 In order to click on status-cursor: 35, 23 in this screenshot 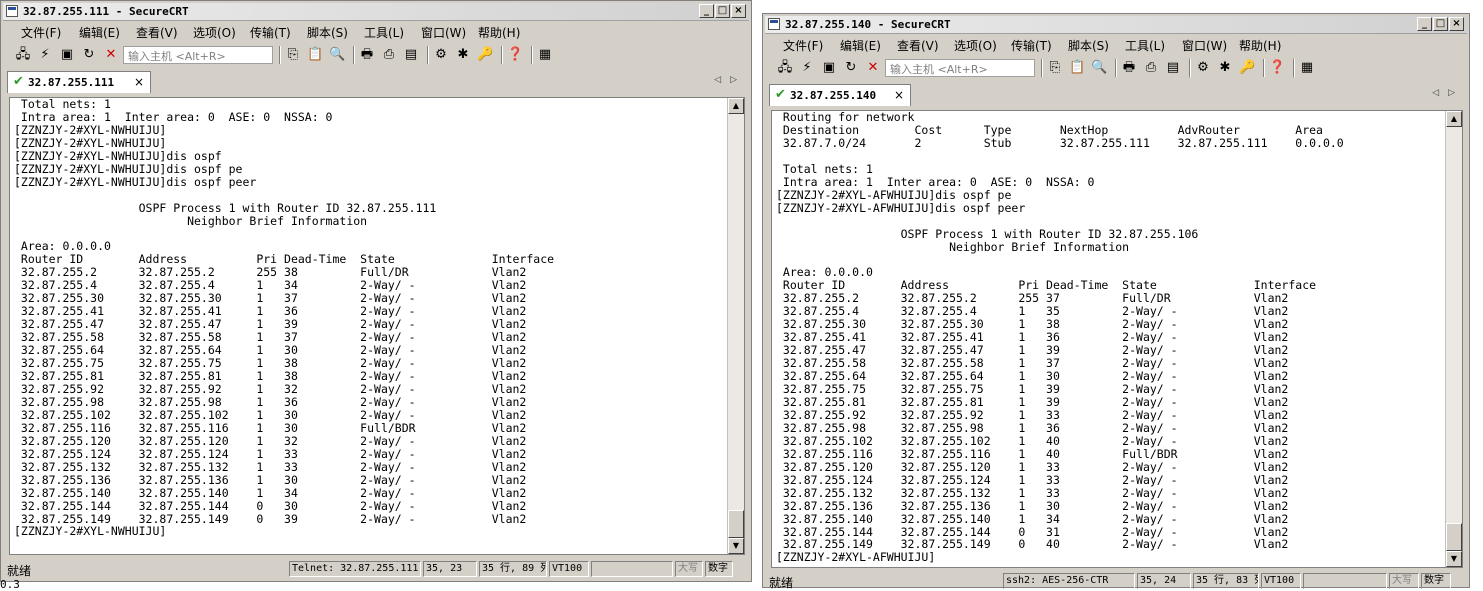, I will do `click(450, 569)`.